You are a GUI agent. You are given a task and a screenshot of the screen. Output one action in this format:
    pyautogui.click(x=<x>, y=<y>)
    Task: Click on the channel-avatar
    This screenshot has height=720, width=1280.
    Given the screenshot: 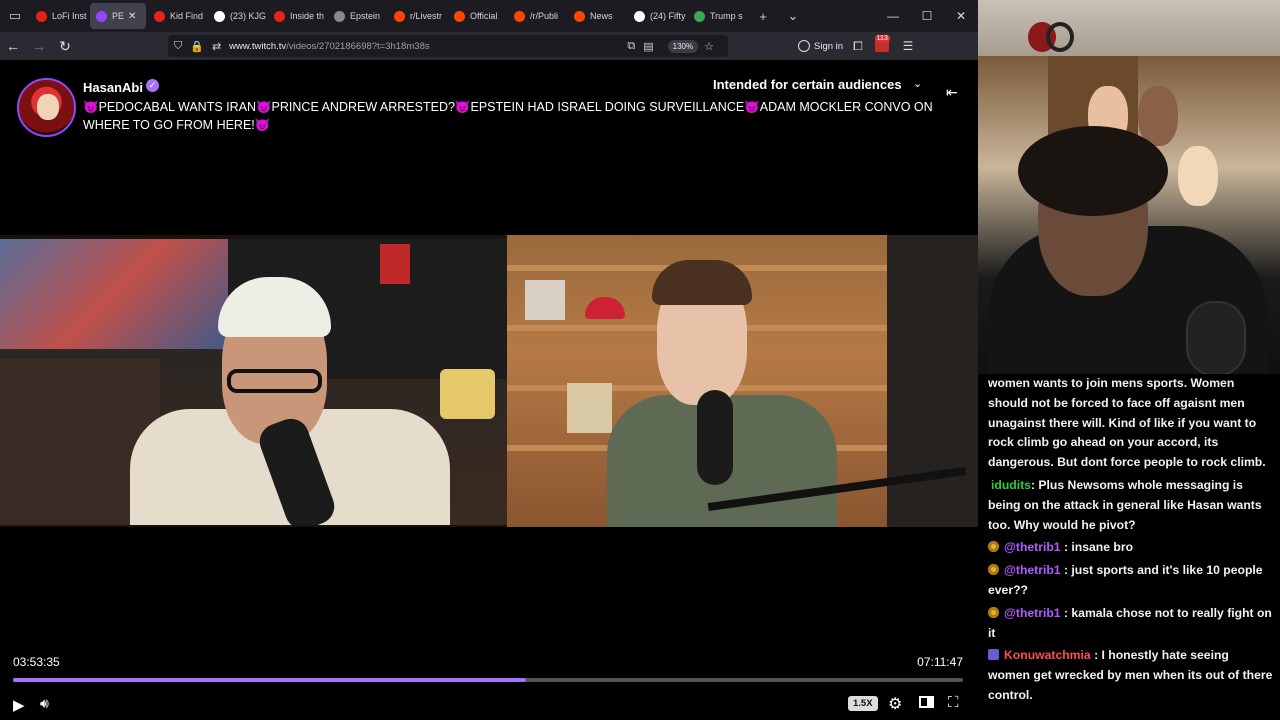 What is the action you would take?
    pyautogui.click(x=46, y=107)
    